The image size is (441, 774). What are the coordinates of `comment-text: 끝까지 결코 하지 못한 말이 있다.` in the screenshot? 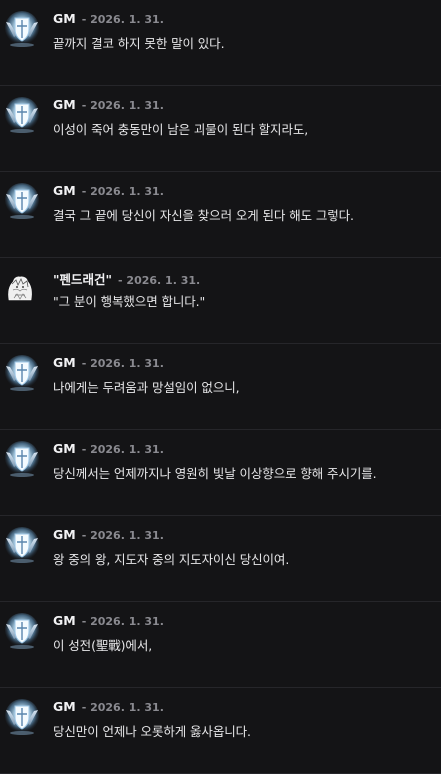 It's located at (139, 43).